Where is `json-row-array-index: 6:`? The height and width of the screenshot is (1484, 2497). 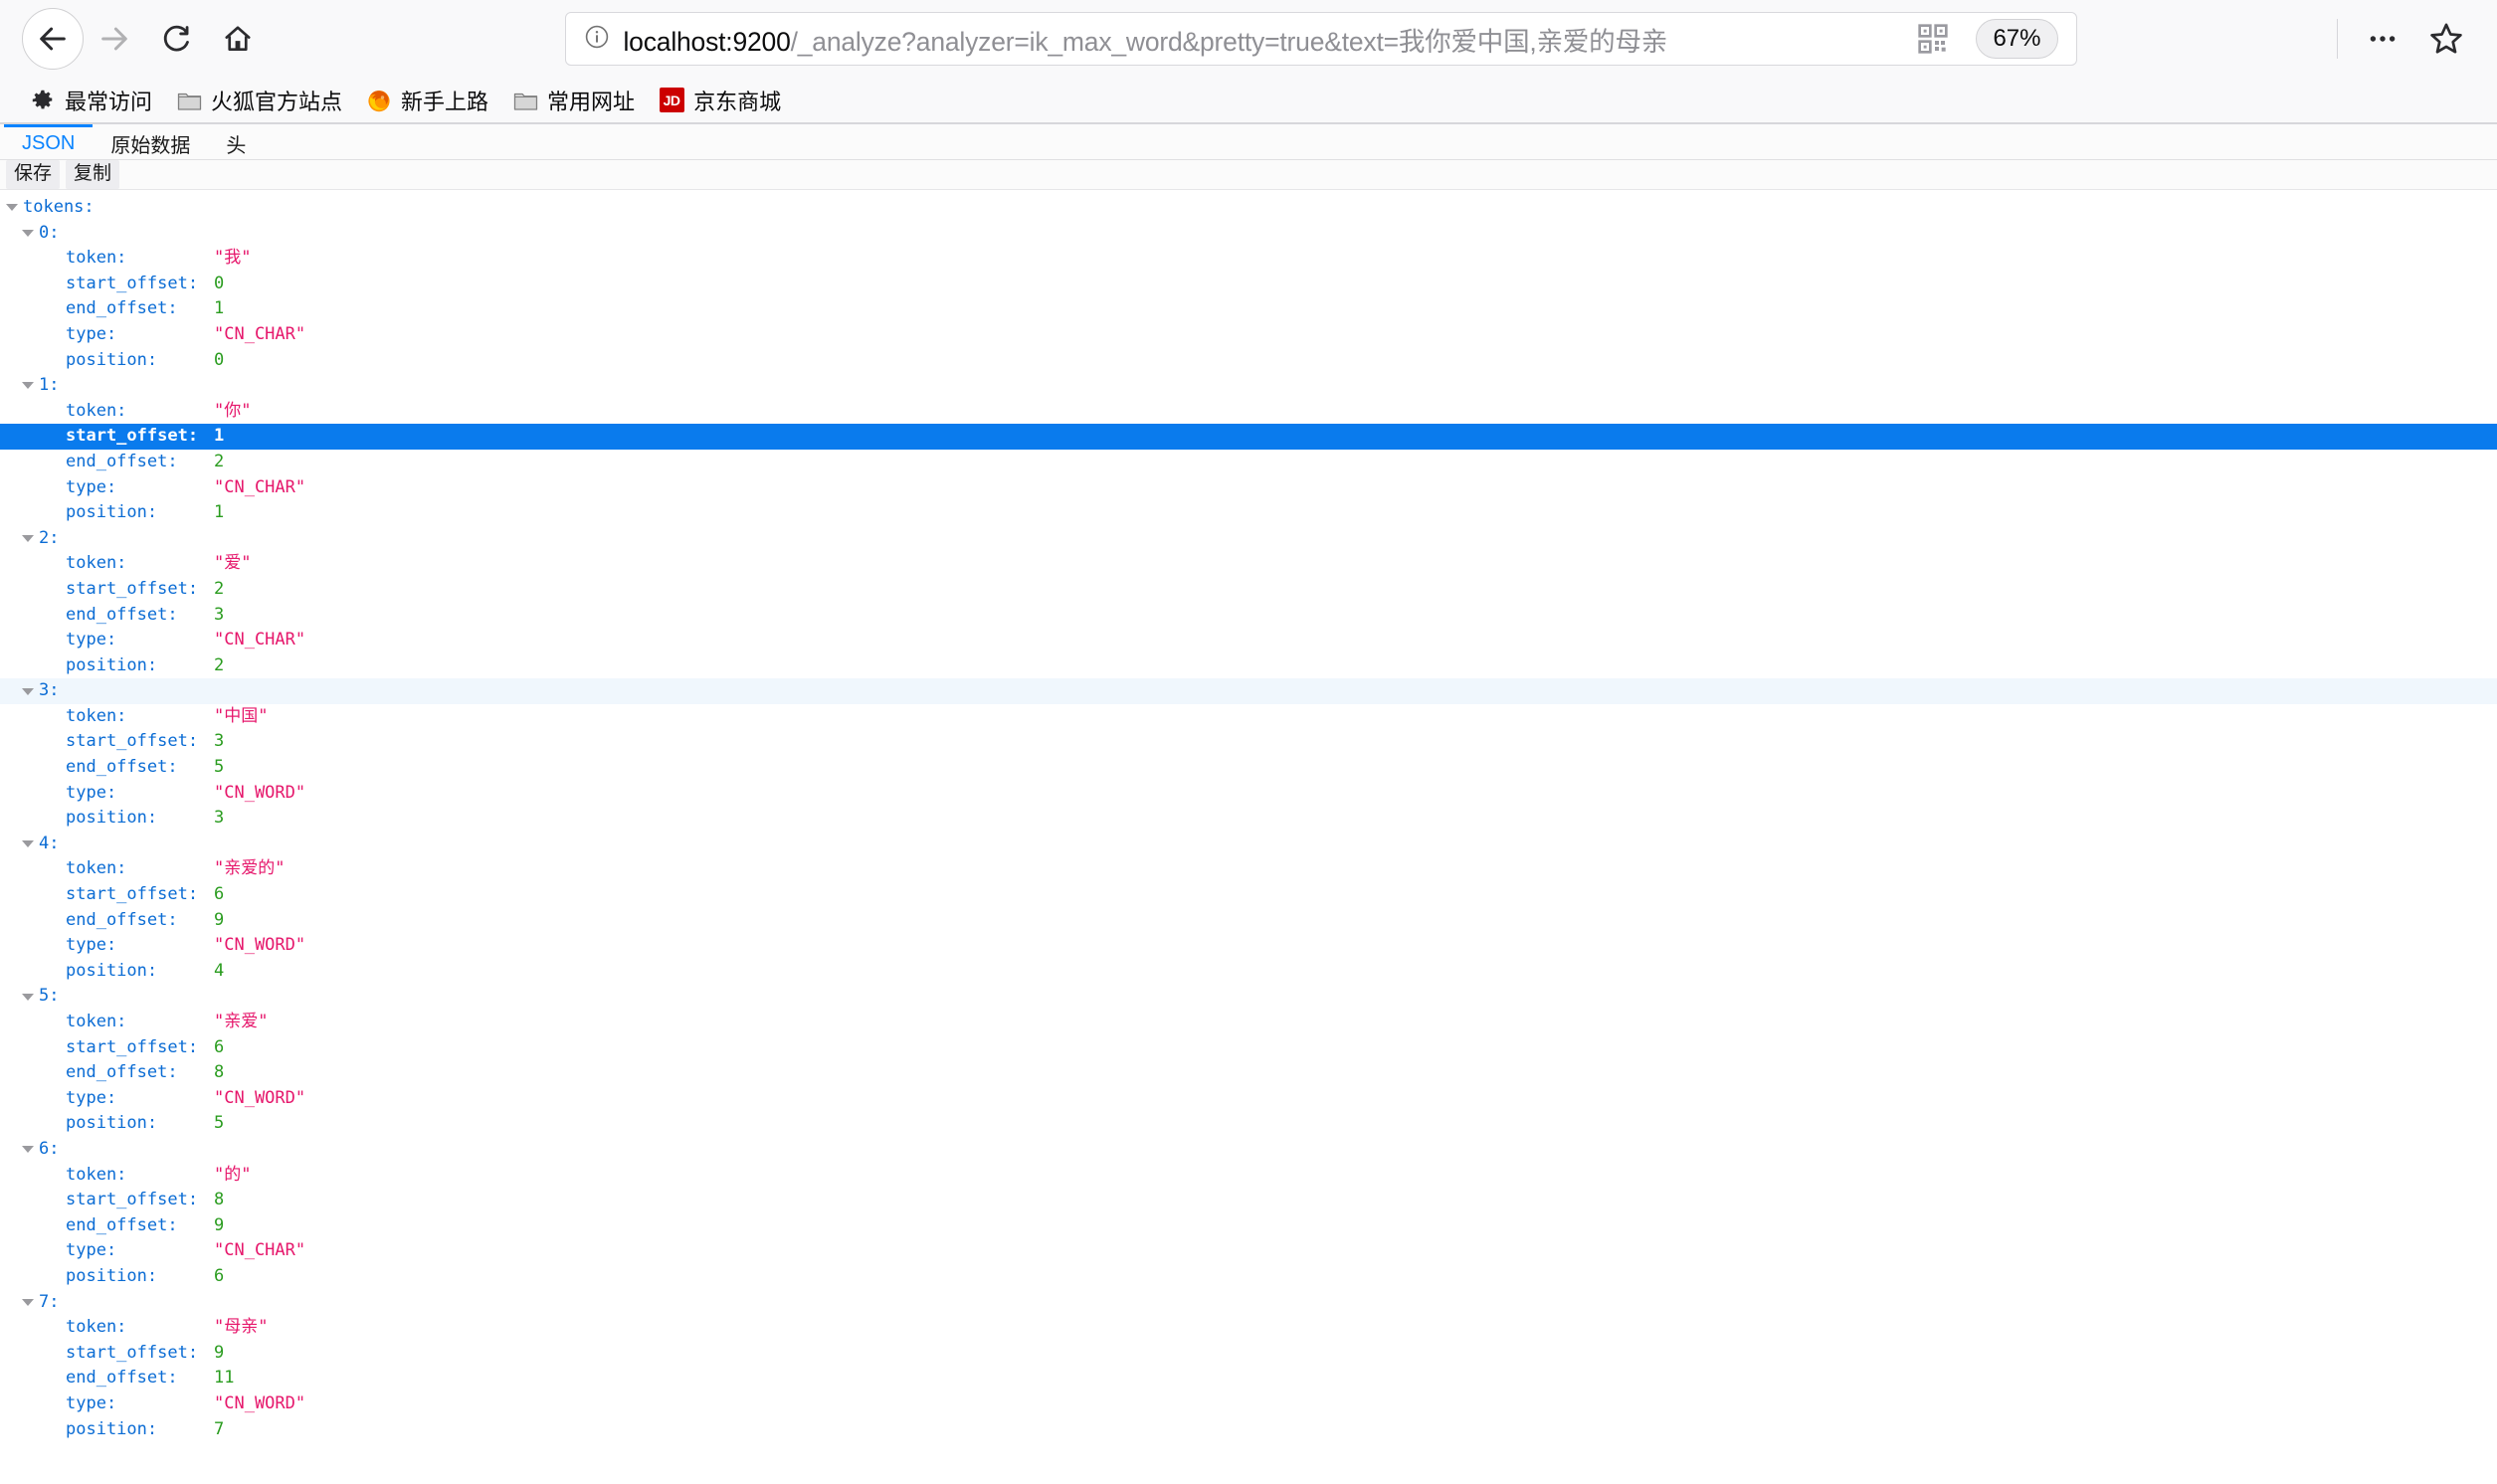 json-row-array-index: 6: is located at coordinates (1249, 1150).